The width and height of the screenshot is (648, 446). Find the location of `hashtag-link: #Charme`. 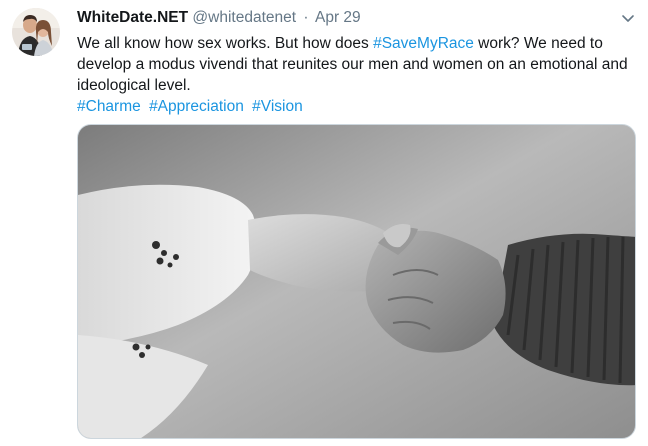

hashtag-link: #Charme is located at coordinates (109, 106).